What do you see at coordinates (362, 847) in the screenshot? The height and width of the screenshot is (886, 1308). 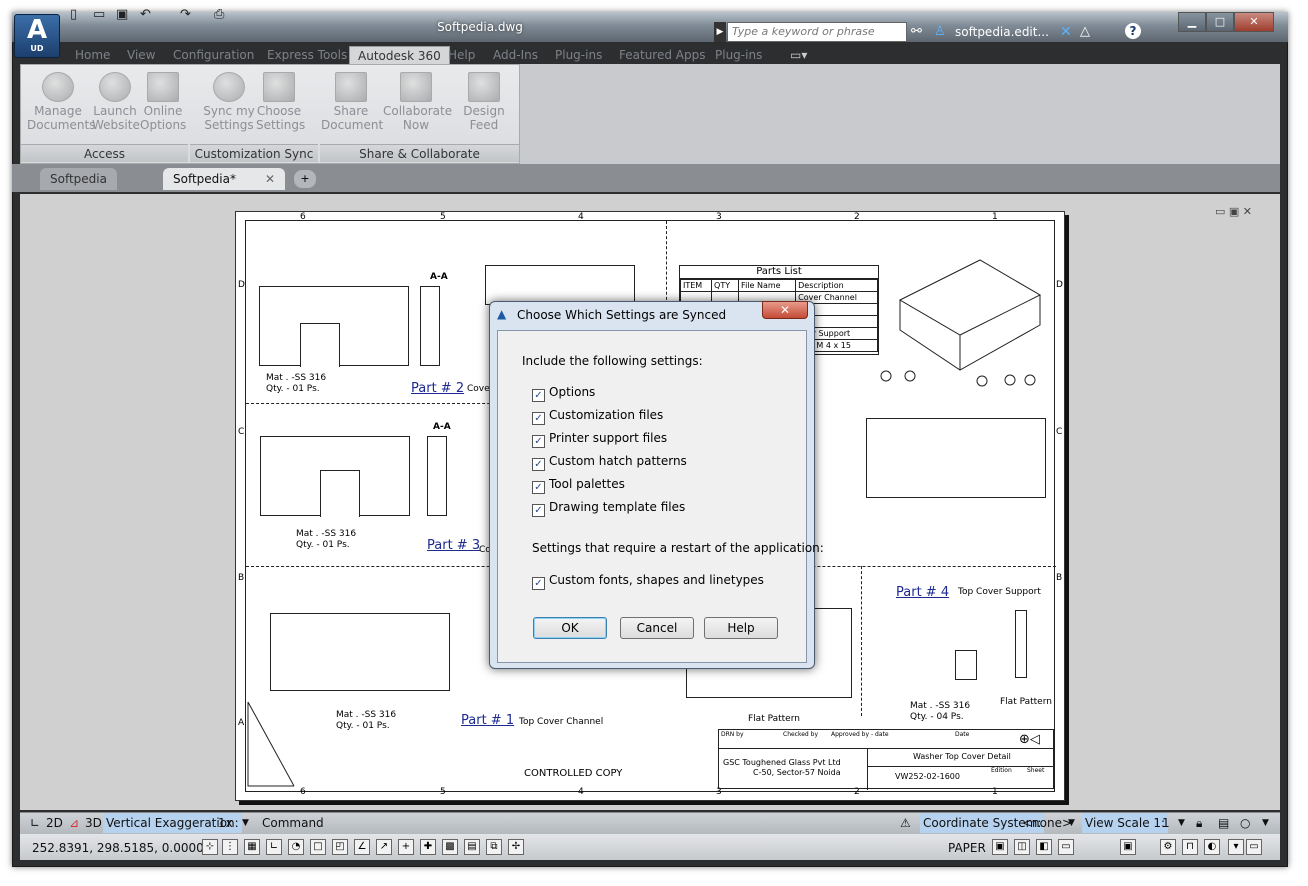 I see `object-snap-tracking-icon: ∠` at bounding box center [362, 847].